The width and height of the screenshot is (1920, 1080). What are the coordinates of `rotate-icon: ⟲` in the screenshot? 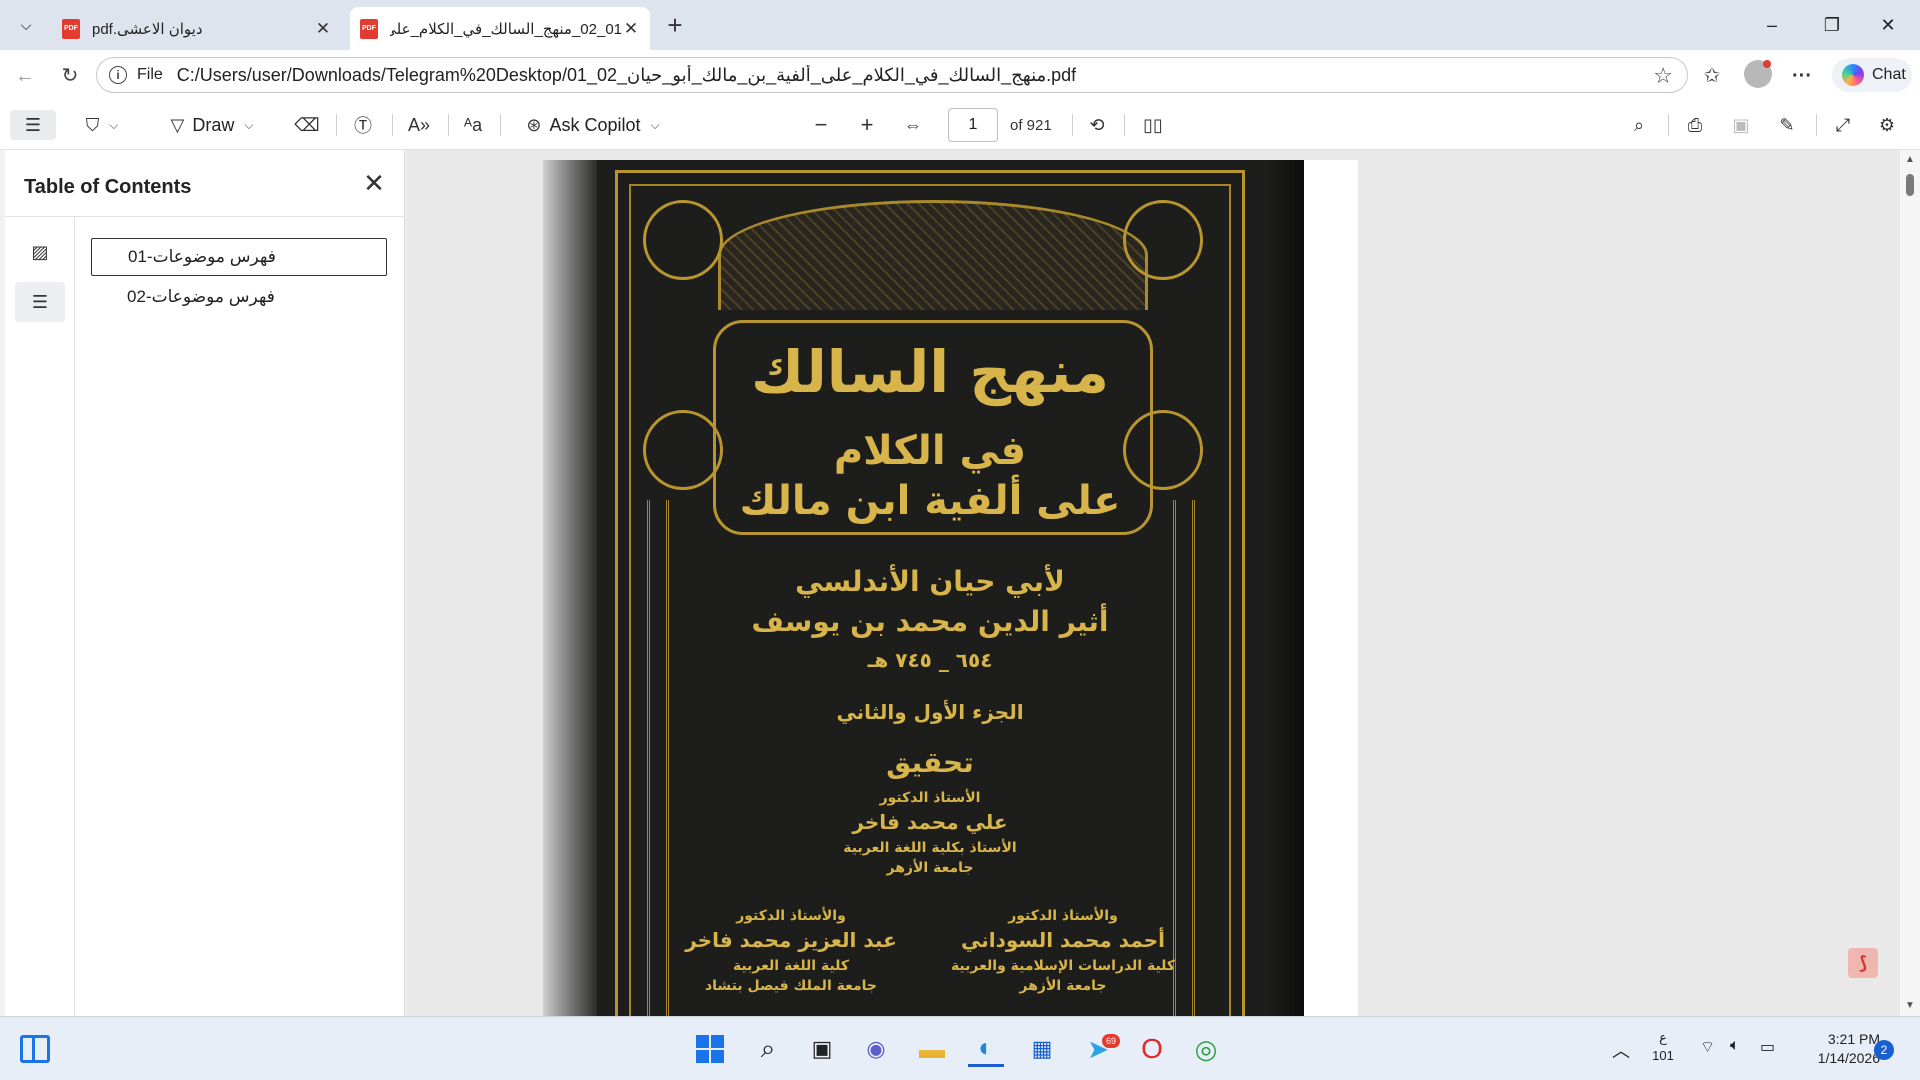 It's located at (1097, 124).